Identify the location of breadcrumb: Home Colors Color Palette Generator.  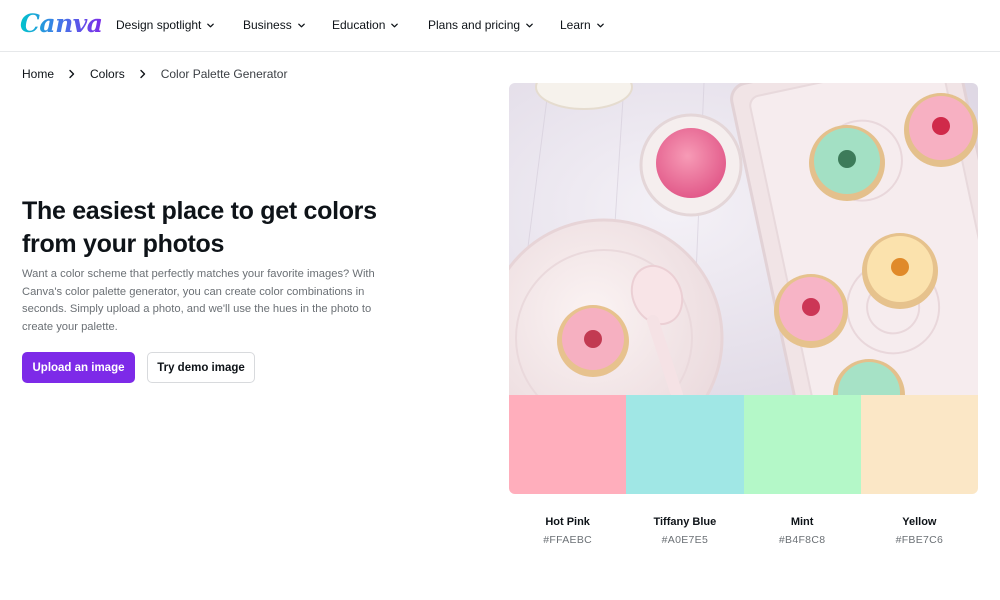
(154, 74).